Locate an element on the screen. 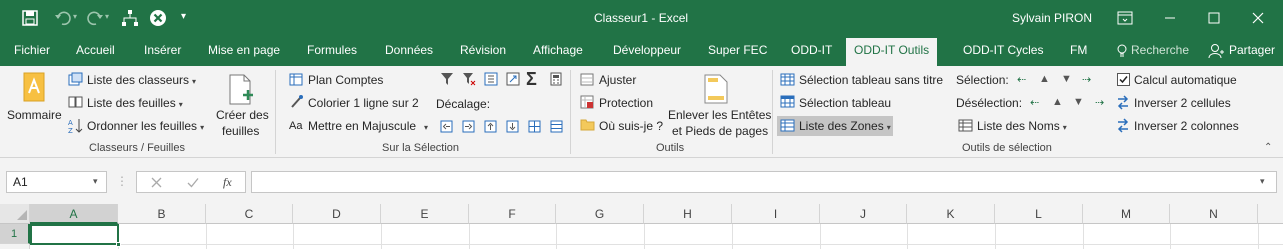 The width and height of the screenshot is (1283, 249). fill-handle is located at coordinates (118, 244).